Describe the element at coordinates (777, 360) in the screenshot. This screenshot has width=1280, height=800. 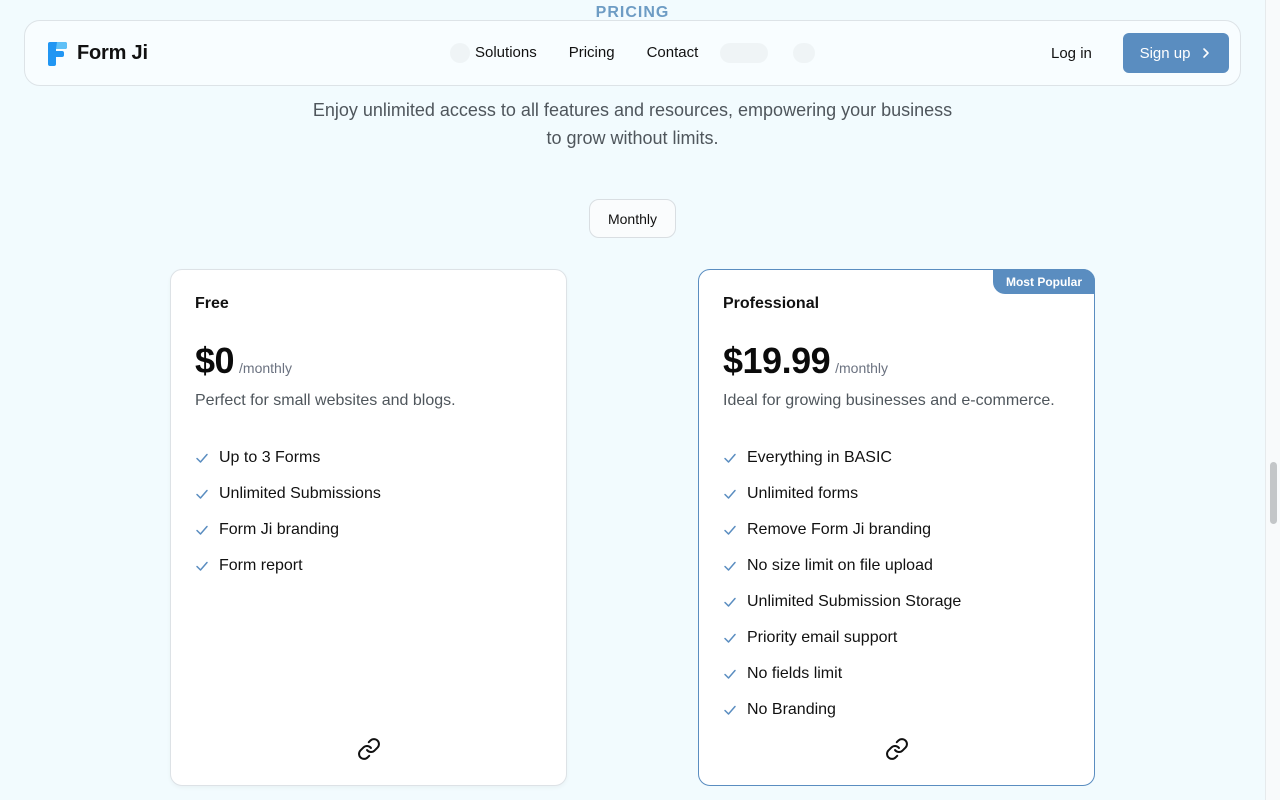
I see `plan-price: $19.99` at that location.